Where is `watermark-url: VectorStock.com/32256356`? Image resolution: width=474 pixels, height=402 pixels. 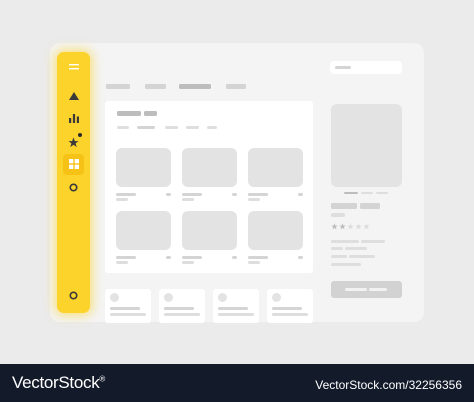
watermark-url: VectorStock.com/32256356 is located at coordinates (388, 385).